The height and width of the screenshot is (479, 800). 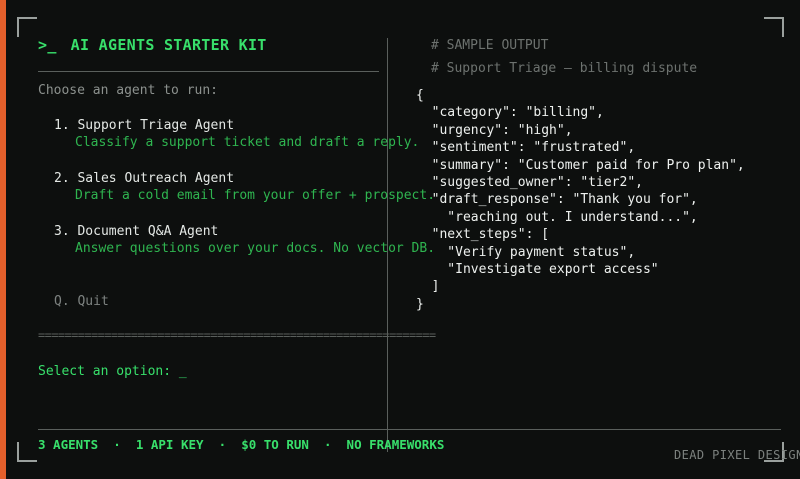 I want to click on sample-output-heading: # SAMPLE OUTPUT, so click(x=490, y=45).